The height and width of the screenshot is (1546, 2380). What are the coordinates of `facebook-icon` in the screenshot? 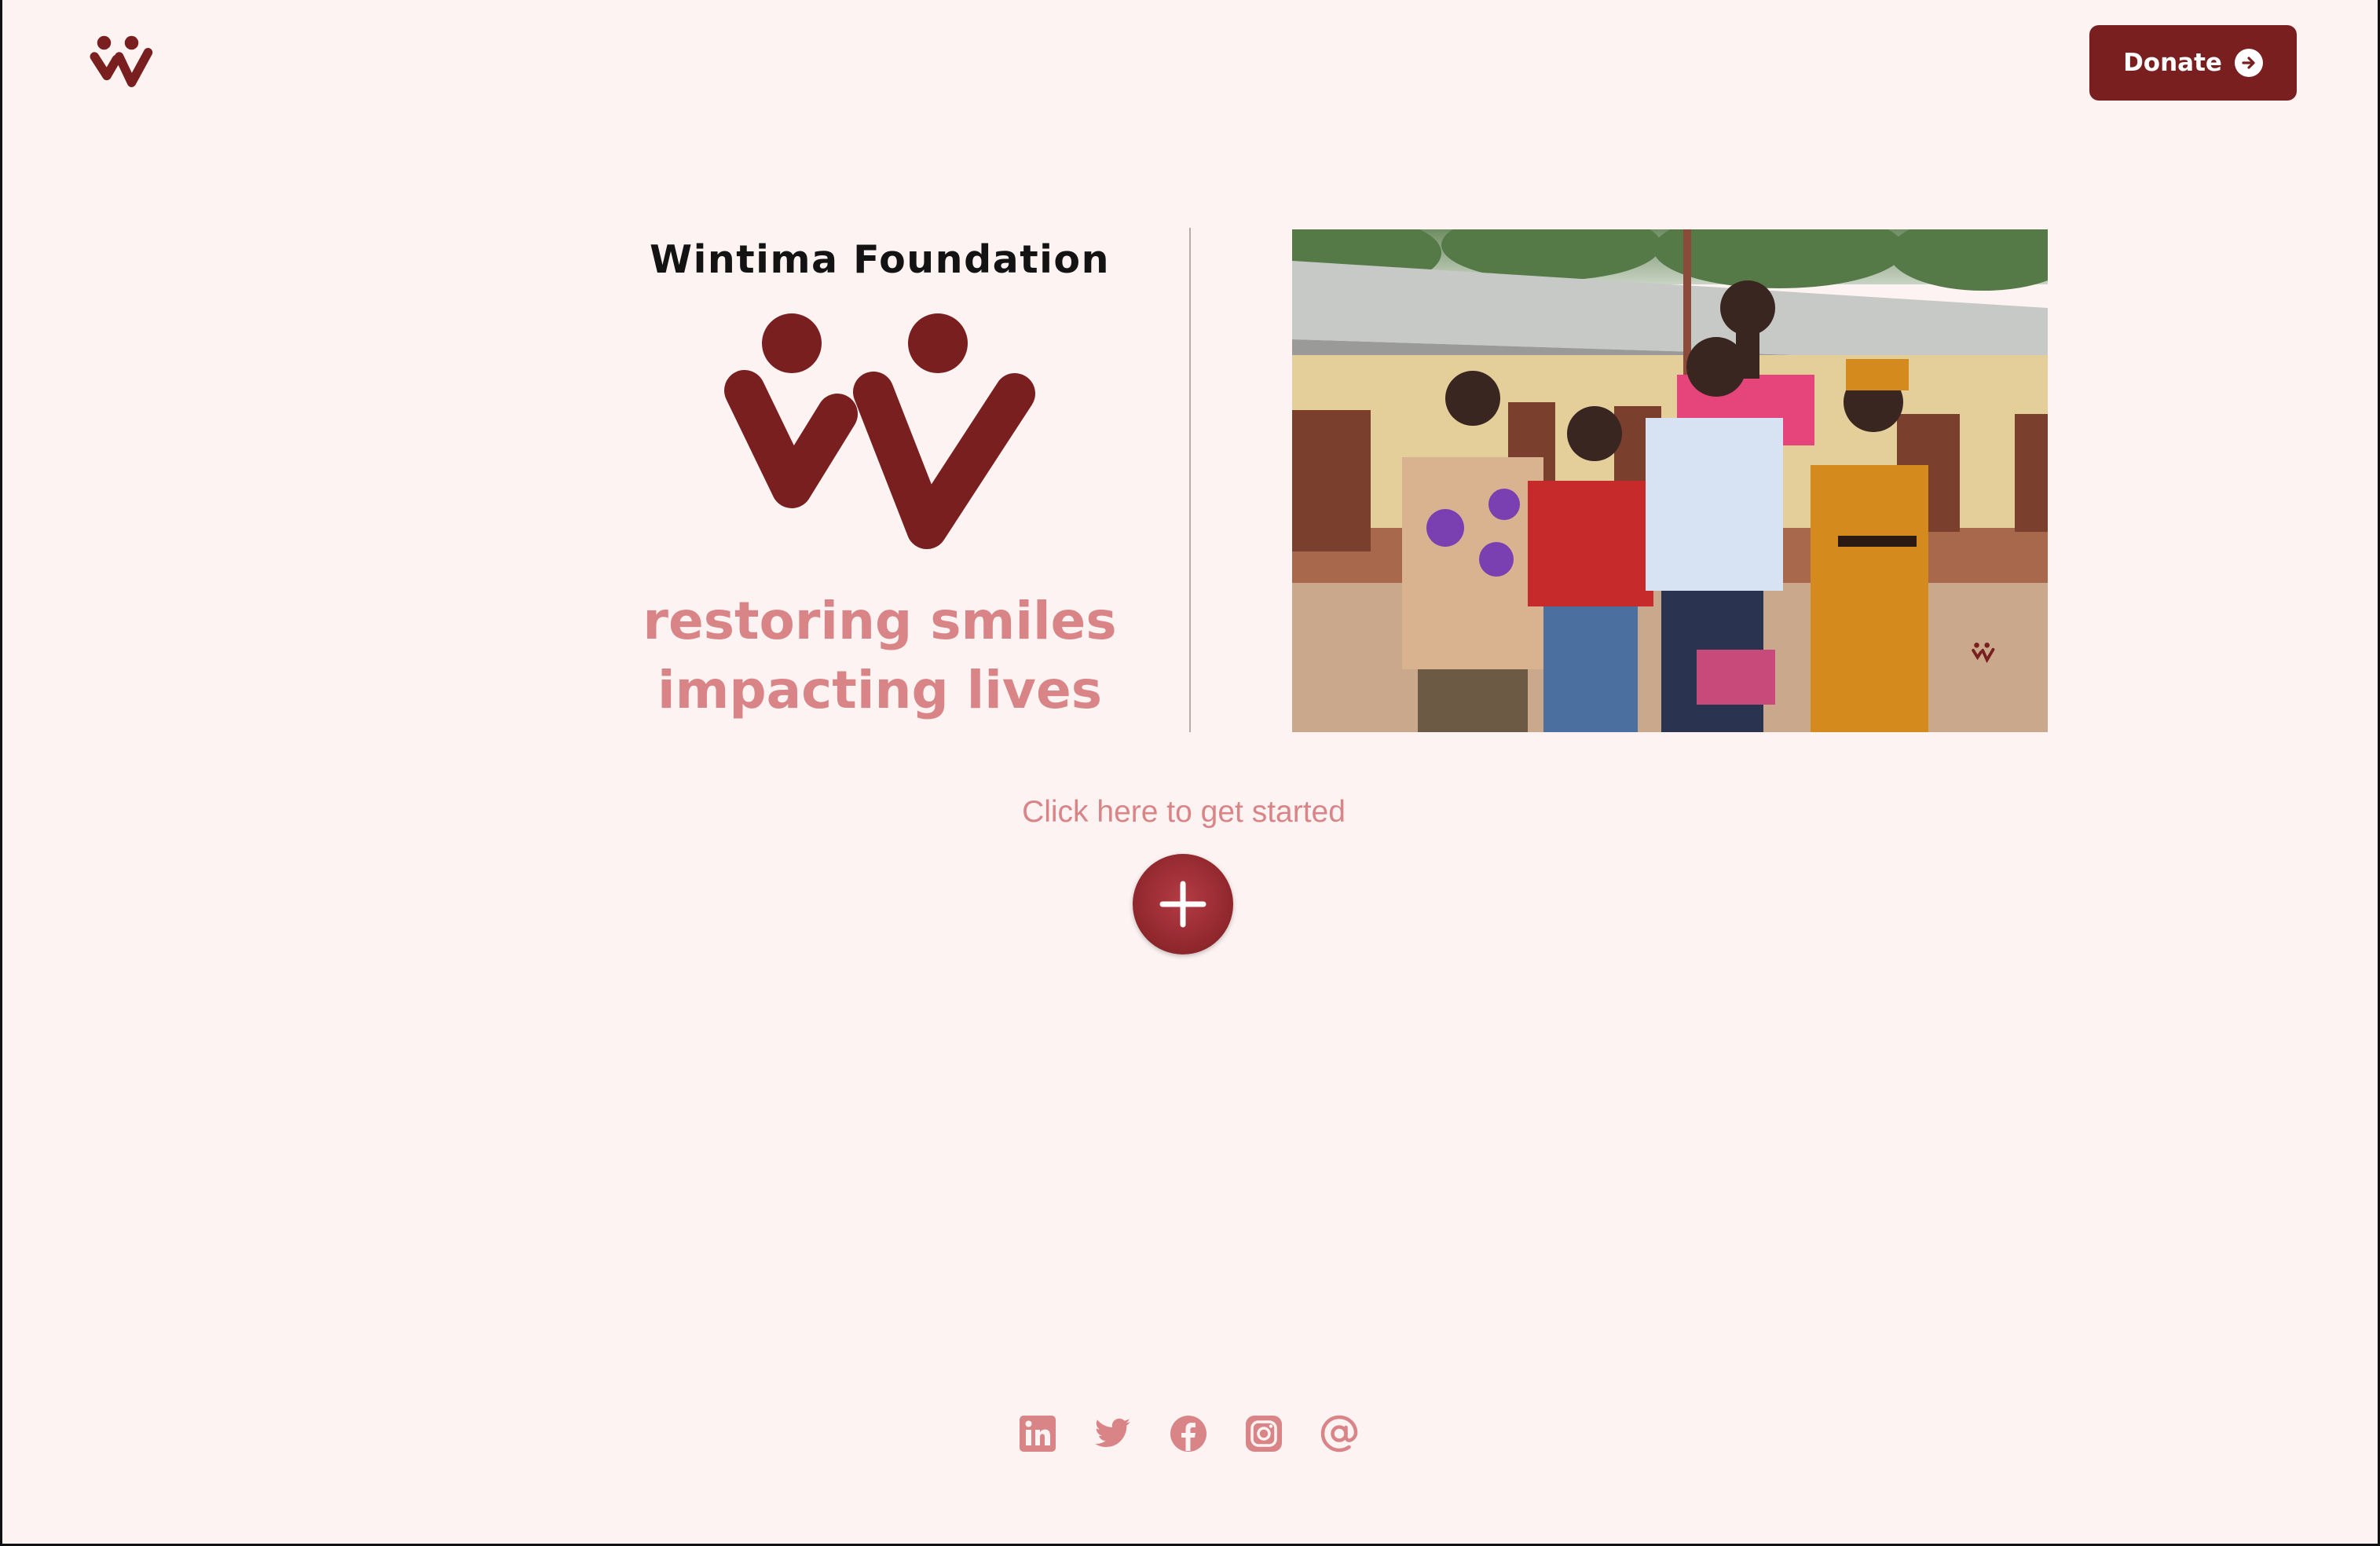 It's located at (1188, 1433).